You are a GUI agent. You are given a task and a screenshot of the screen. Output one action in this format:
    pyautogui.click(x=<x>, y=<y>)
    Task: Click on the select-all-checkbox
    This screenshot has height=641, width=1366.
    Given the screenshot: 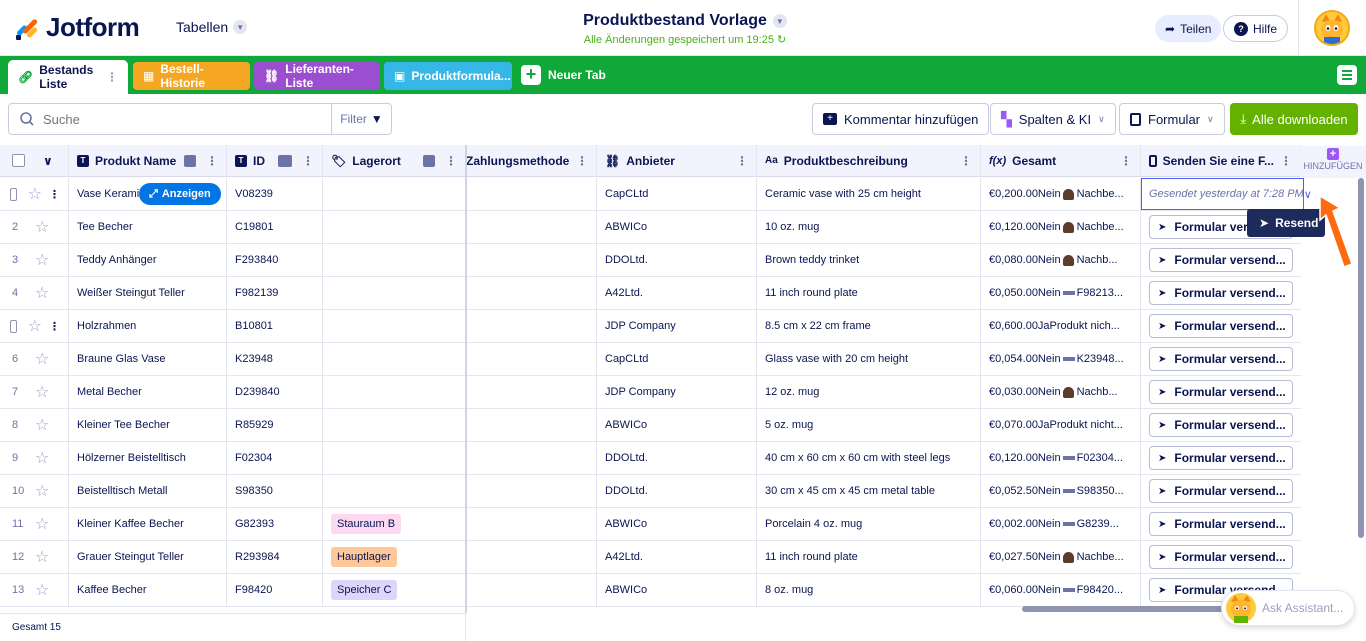 What is the action you would take?
    pyautogui.click(x=18, y=160)
    